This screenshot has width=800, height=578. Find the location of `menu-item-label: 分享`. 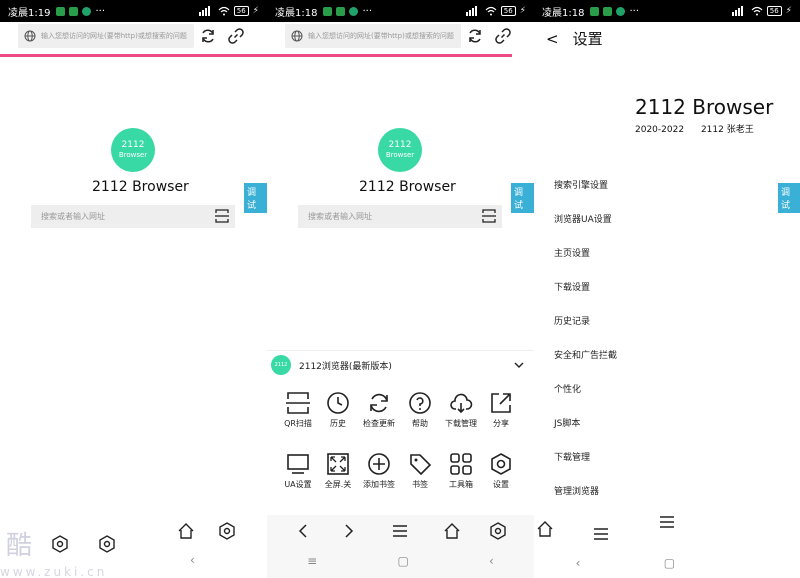

menu-item-label: 分享 is located at coordinates (501, 423).